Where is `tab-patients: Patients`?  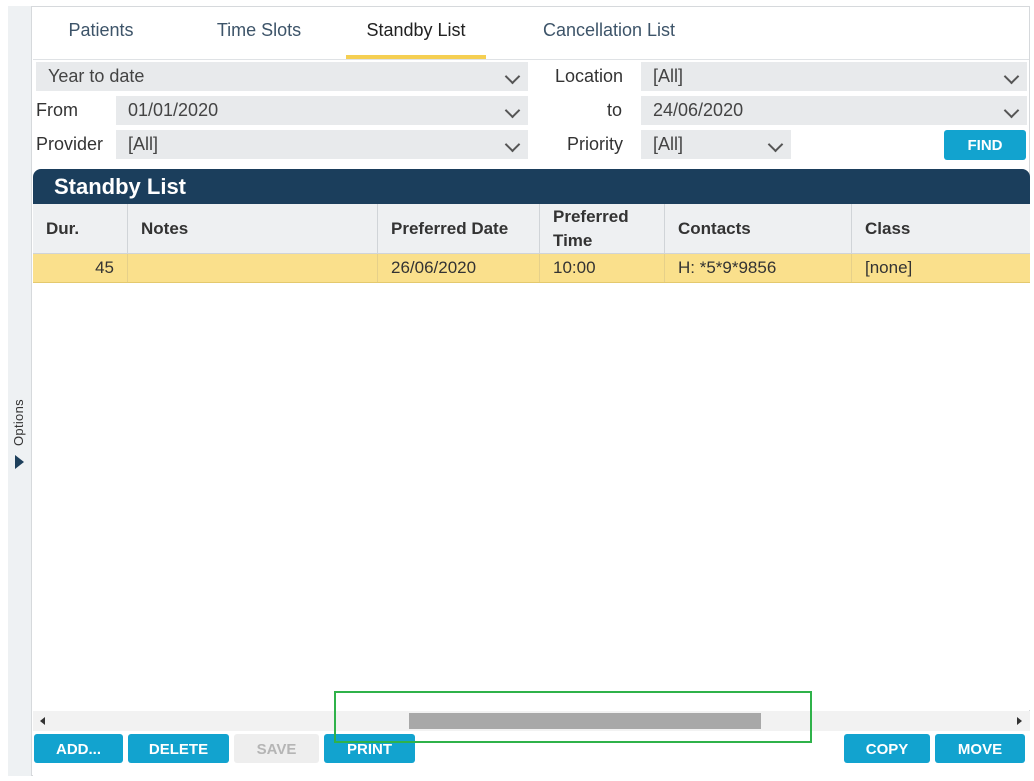 tab-patients: Patients is located at coordinates (101, 32).